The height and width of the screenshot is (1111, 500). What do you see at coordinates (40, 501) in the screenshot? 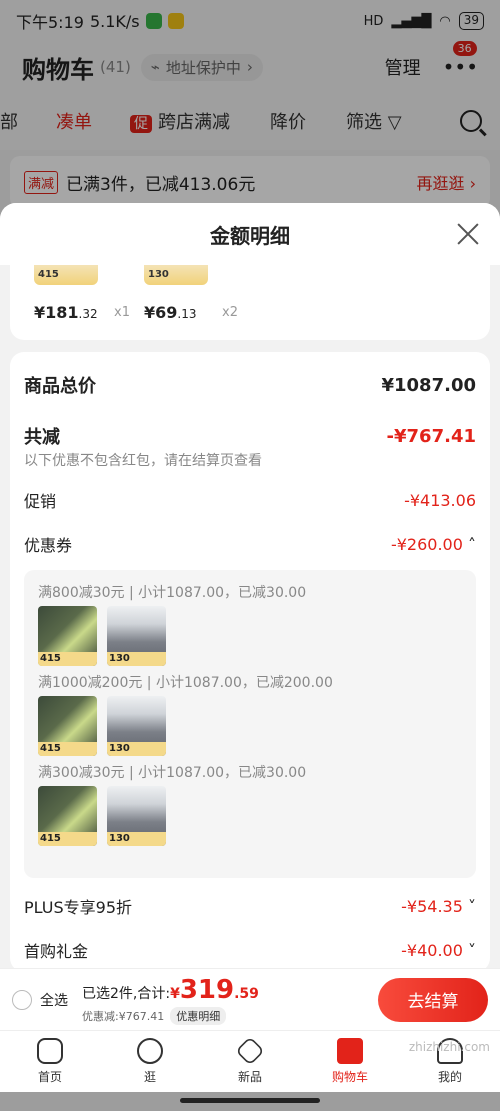
I see `promo-label: 促销` at bounding box center [40, 501].